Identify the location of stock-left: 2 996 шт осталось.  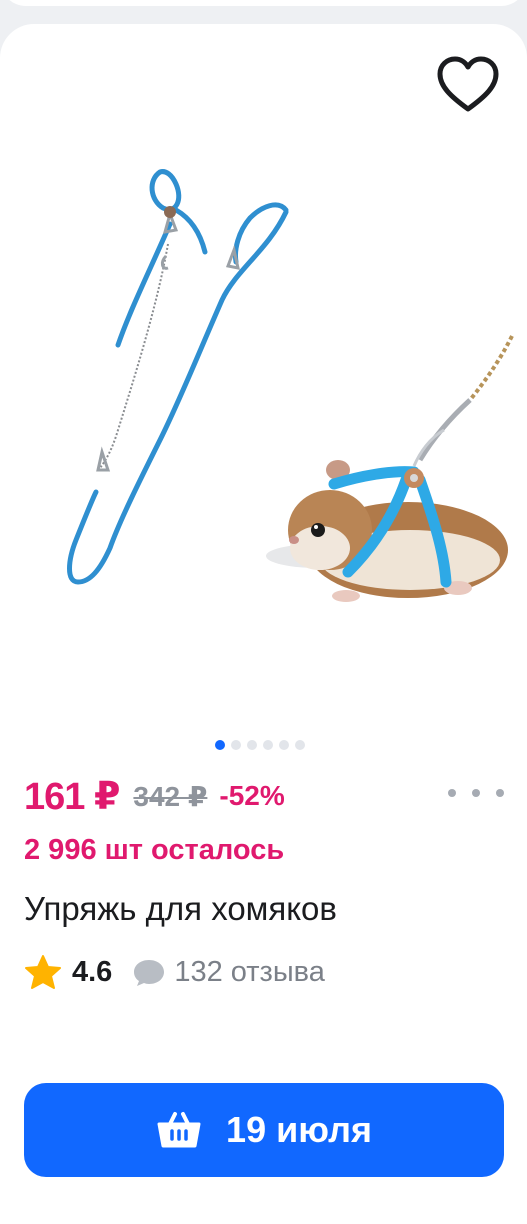
(154, 850).